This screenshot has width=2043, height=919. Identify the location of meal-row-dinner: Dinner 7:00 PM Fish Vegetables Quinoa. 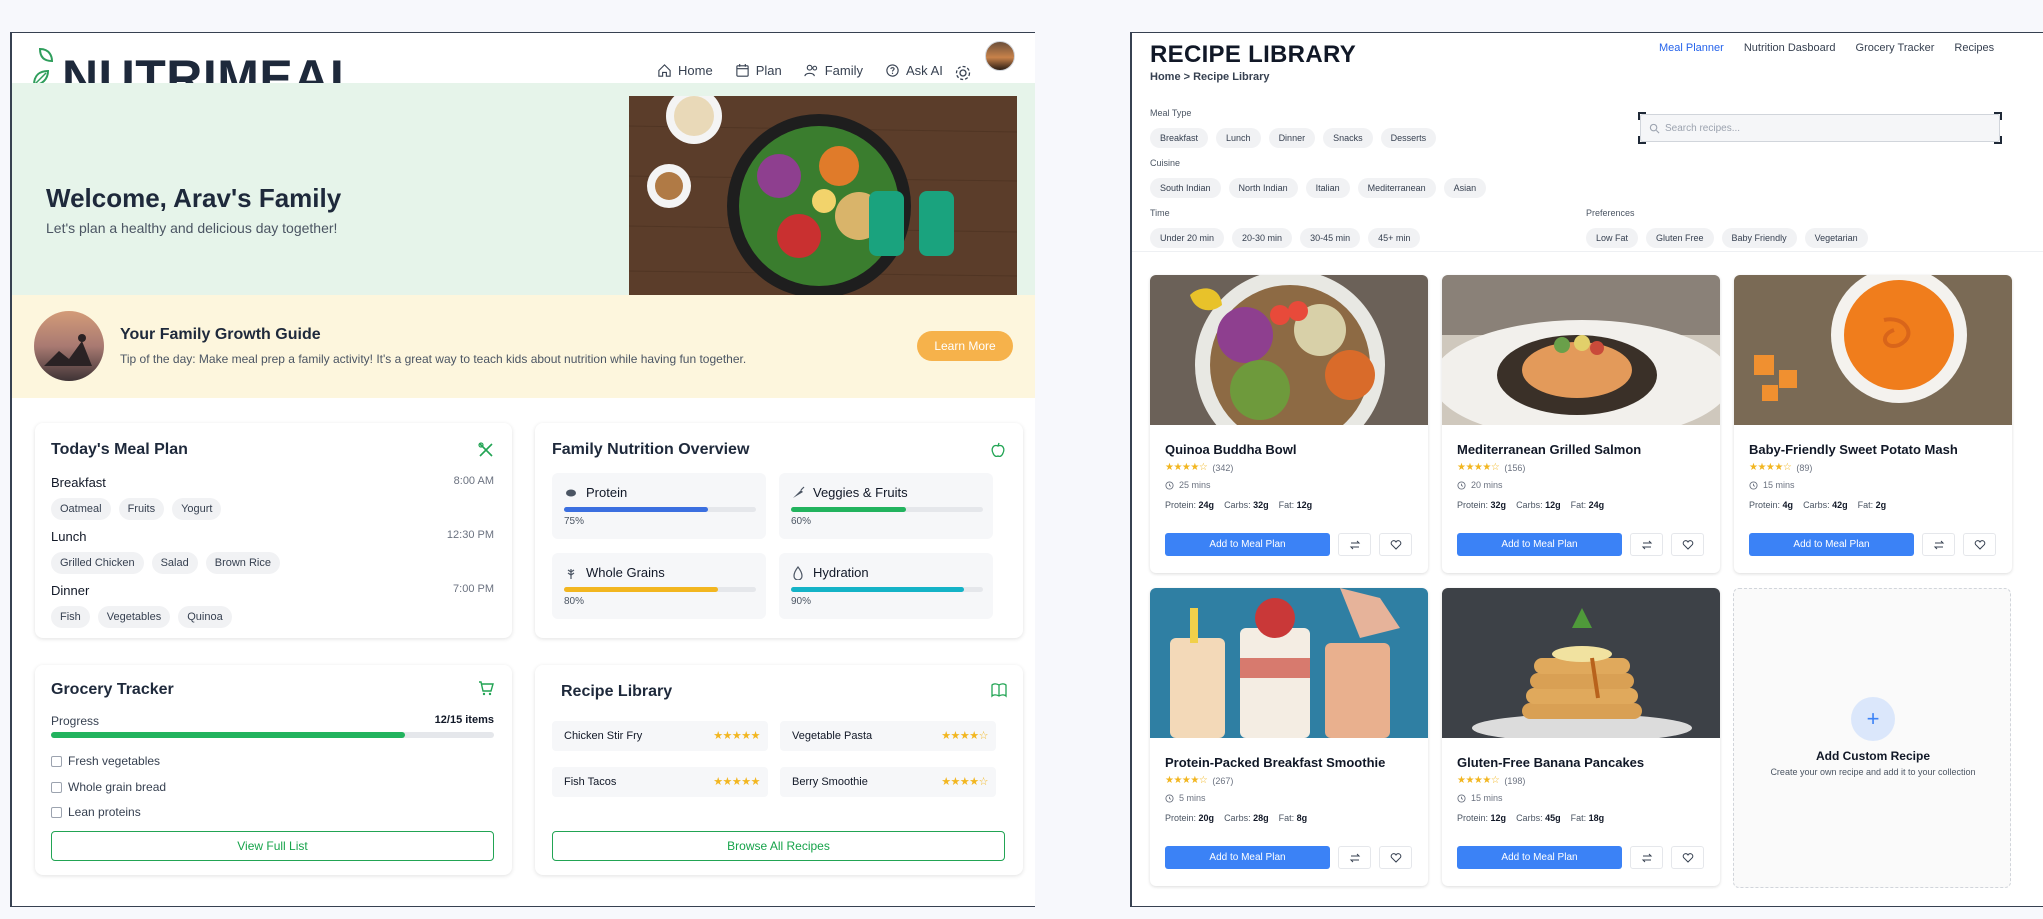
(272, 605).